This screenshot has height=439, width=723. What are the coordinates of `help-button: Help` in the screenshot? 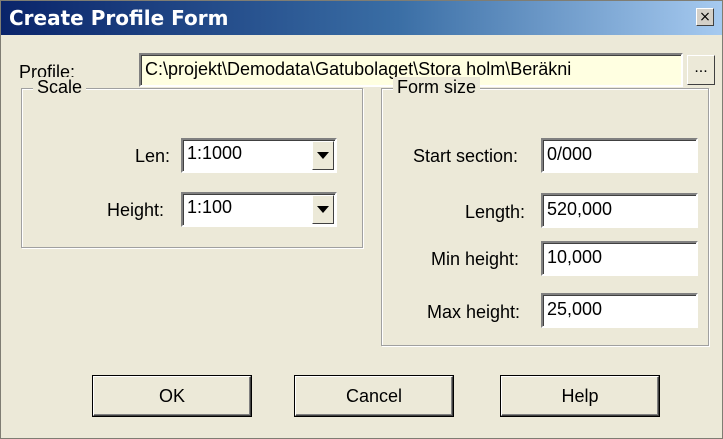 It's located at (580, 396).